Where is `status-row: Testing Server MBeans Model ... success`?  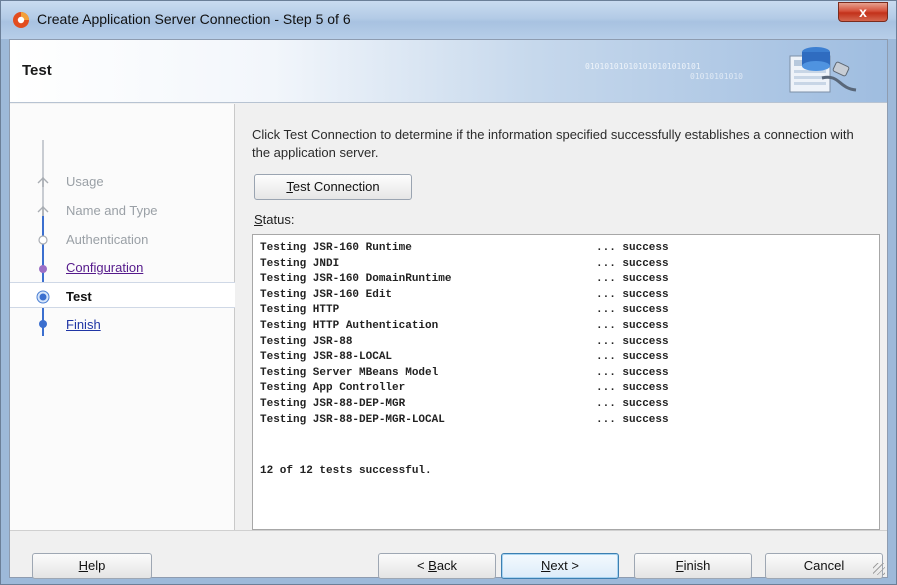
status-row: Testing Server MBeans Model ... success is located at coordinates (464, 375).